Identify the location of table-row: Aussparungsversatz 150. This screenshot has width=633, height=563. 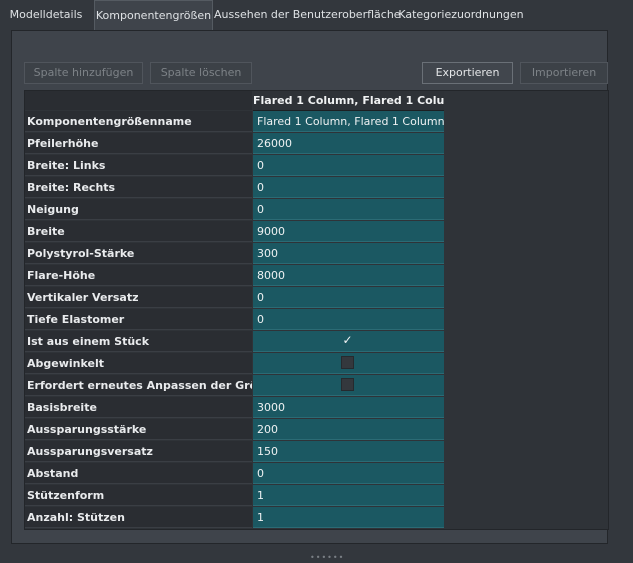
(234, 451).